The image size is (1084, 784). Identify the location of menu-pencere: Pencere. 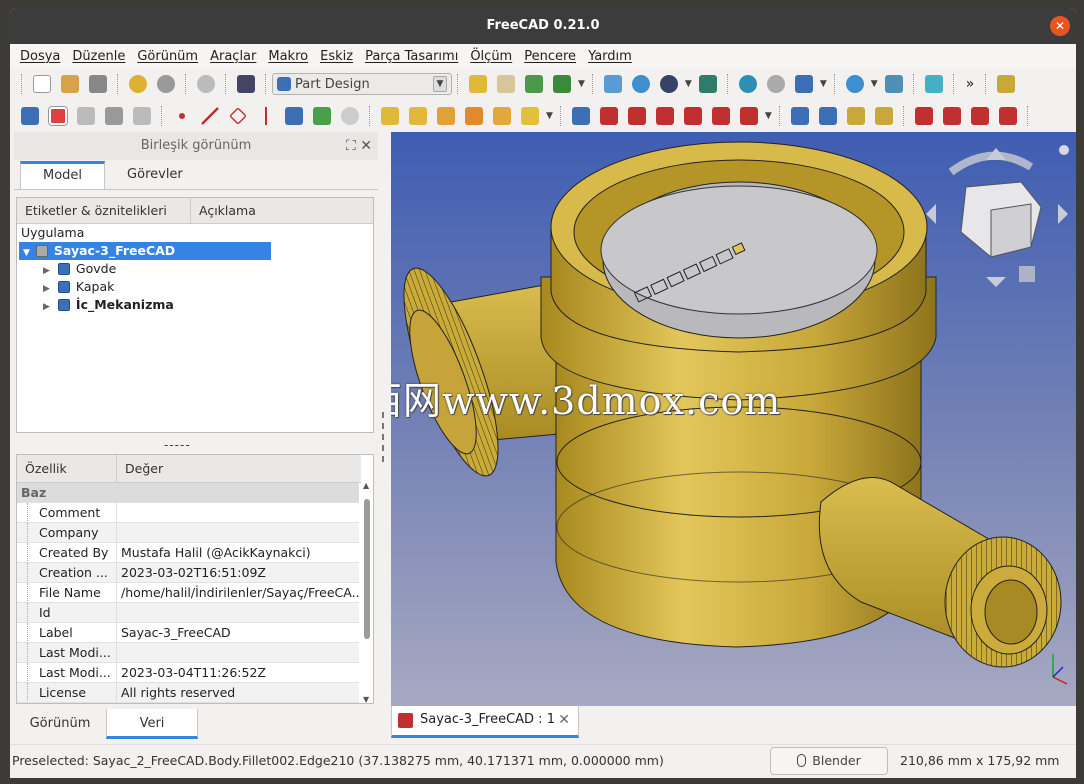
(550, 56).